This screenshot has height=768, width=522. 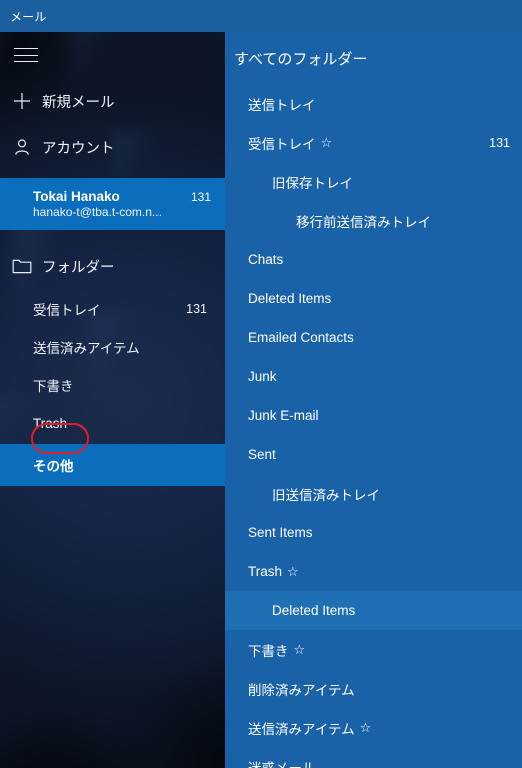 I want to click on accounts-label: アカウント, so click(x=78, y=148).